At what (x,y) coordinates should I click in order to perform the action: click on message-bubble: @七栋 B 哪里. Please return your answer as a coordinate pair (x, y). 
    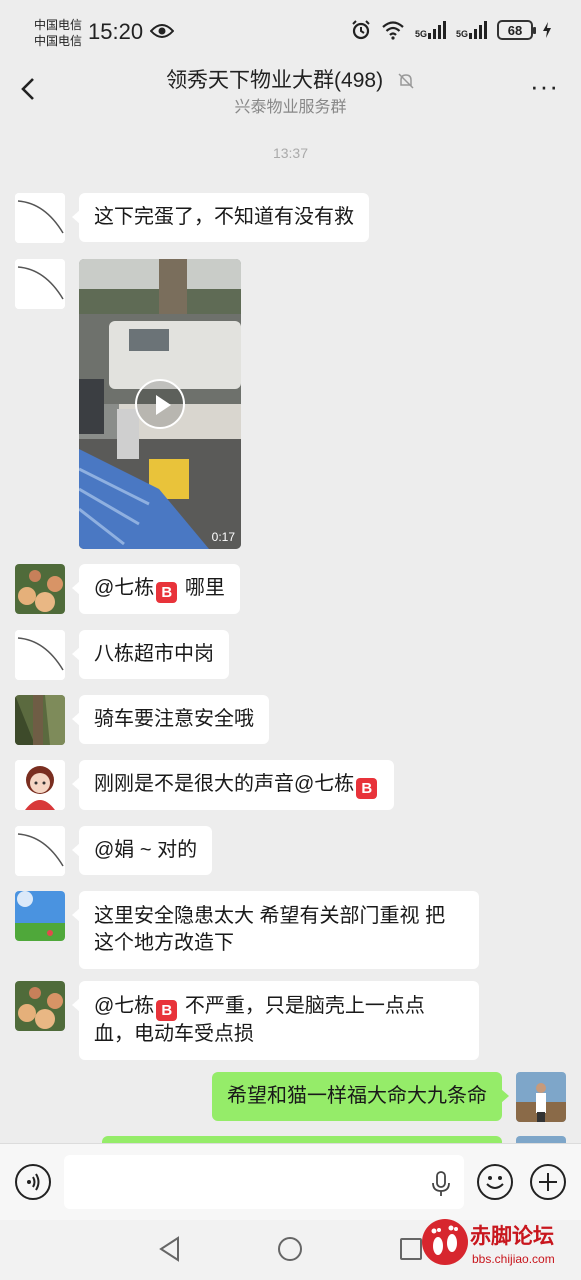
    Looking at the image, I should click on (156, 589).